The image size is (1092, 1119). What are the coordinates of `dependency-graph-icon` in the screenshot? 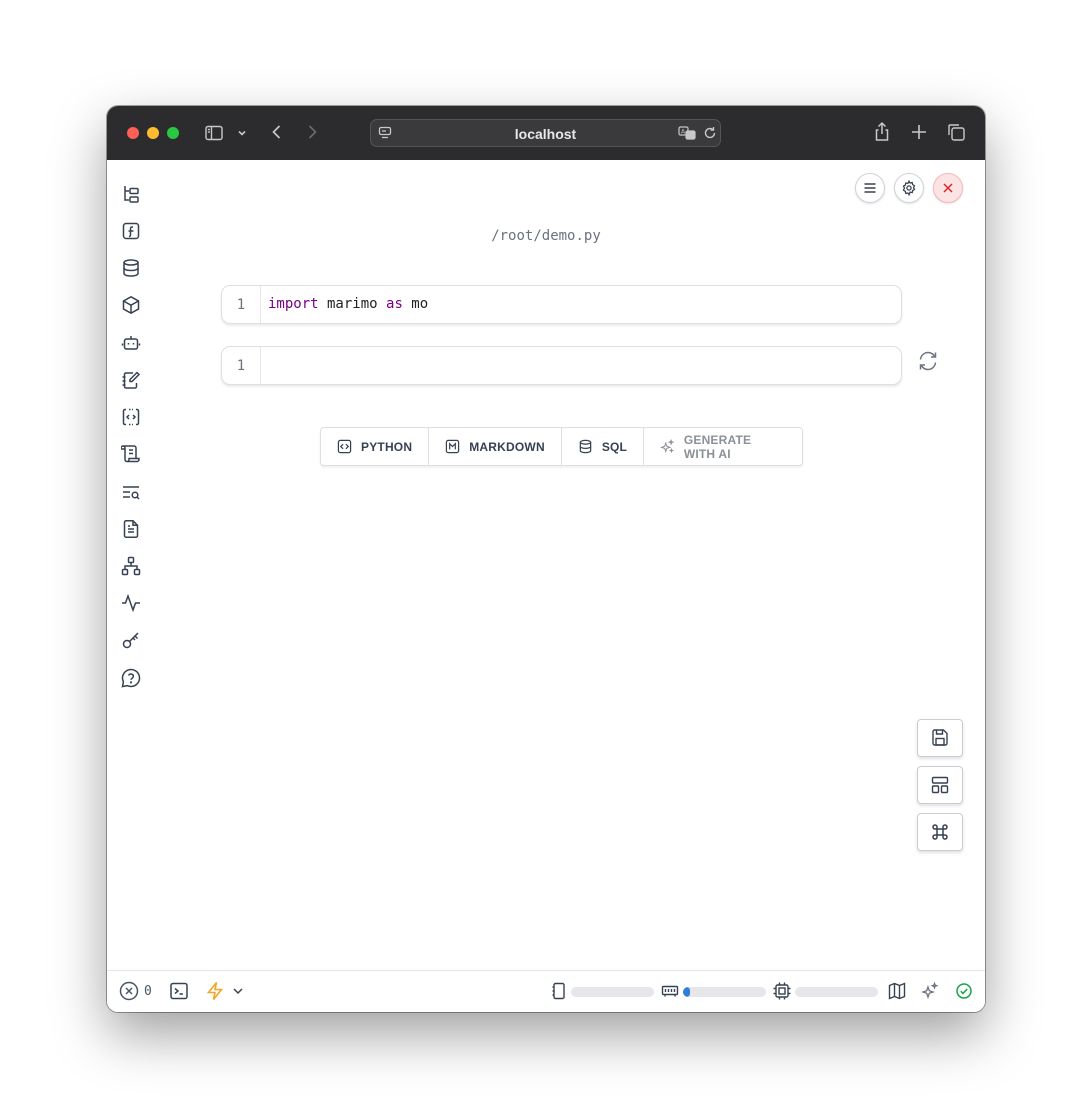 It's located at (131, 566).